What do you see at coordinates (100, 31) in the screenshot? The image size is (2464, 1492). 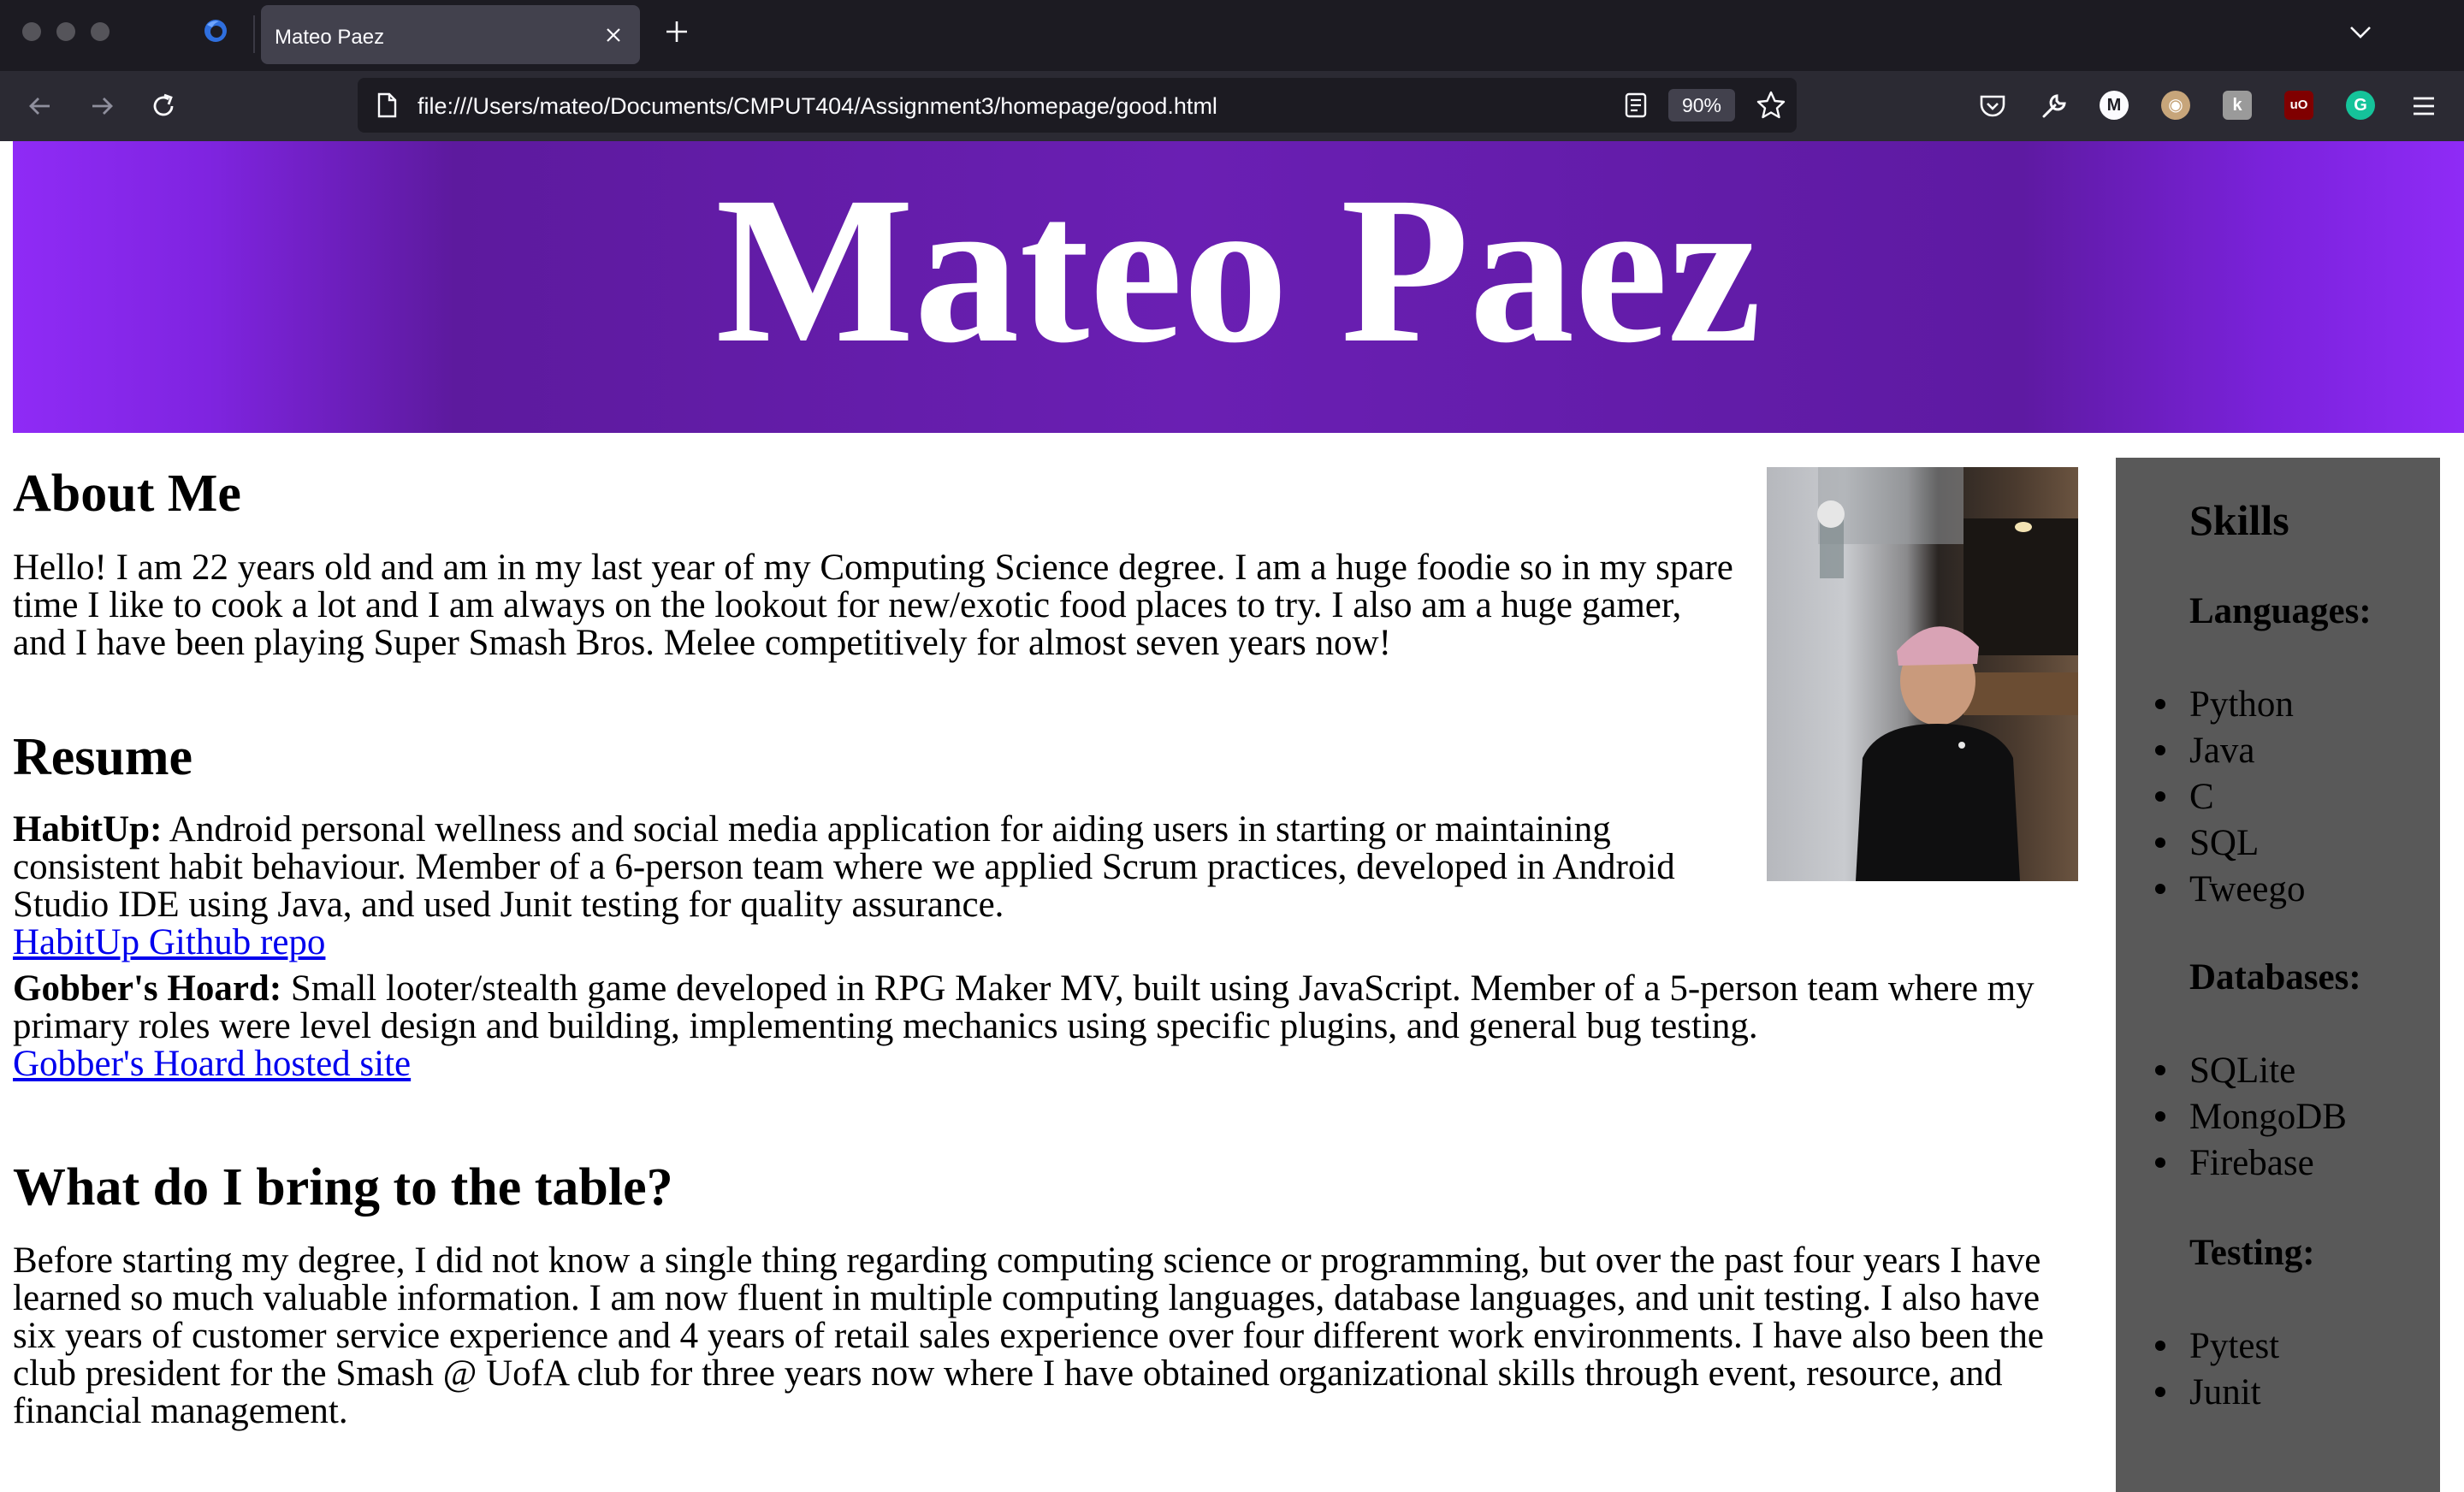 I see `zoom-window-dot` at bounding box center [100, 31].